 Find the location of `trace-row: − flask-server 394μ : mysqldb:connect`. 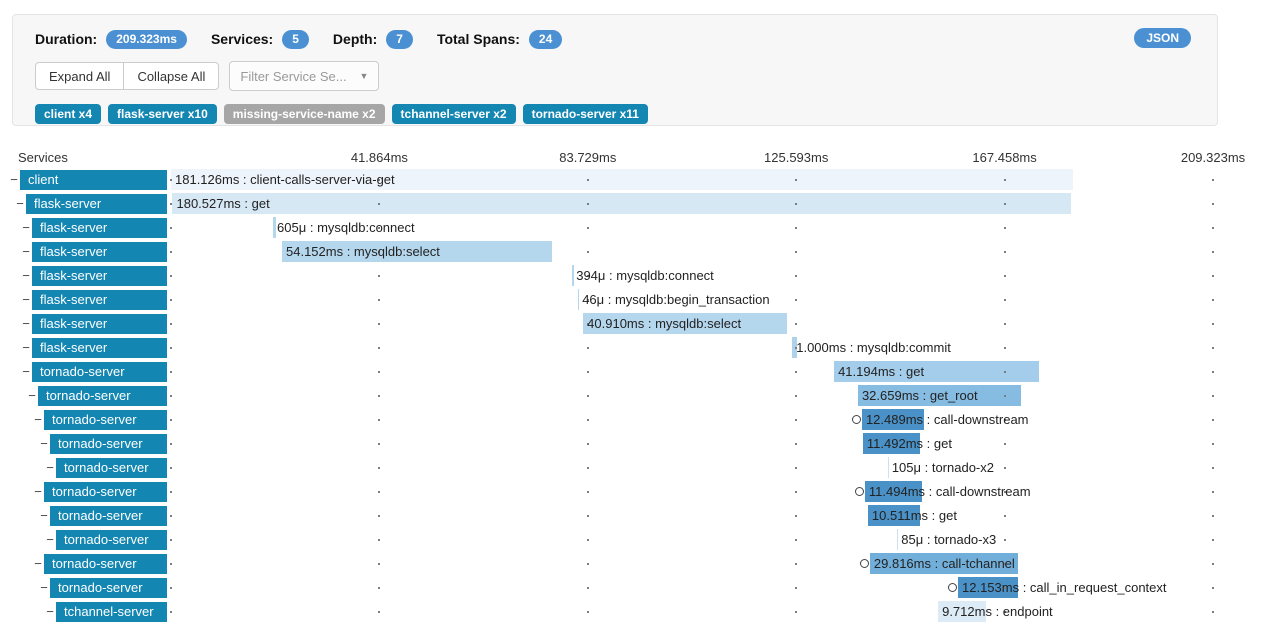

trace-row: − flask-server 394μ : mysqldb:connect is located at coordinates (635, 276).